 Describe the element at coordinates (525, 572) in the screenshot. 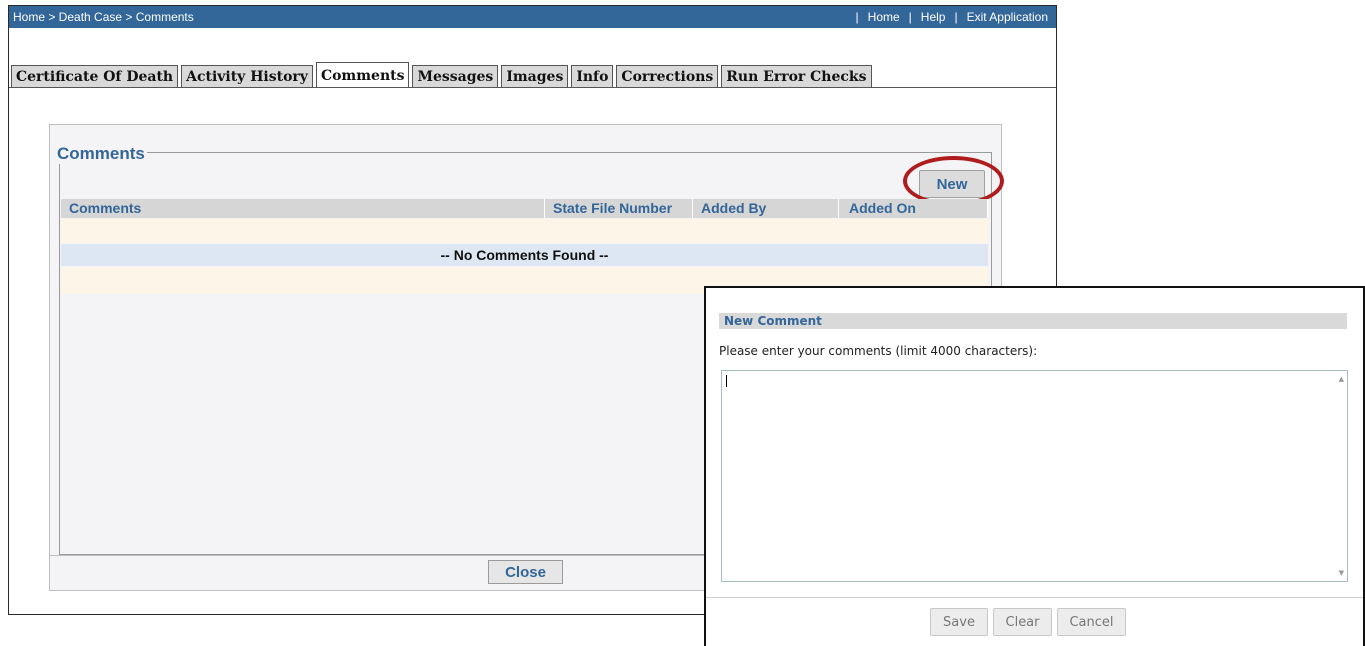

I see `close-button: Close` at that location.